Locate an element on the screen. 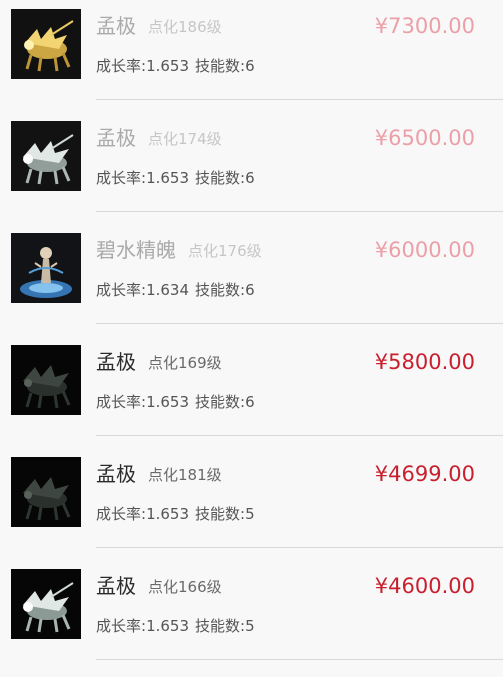 This screenshot has height=677, width=503. pet-name: 孟极 点化166级 is located at coordinates (159, 586).